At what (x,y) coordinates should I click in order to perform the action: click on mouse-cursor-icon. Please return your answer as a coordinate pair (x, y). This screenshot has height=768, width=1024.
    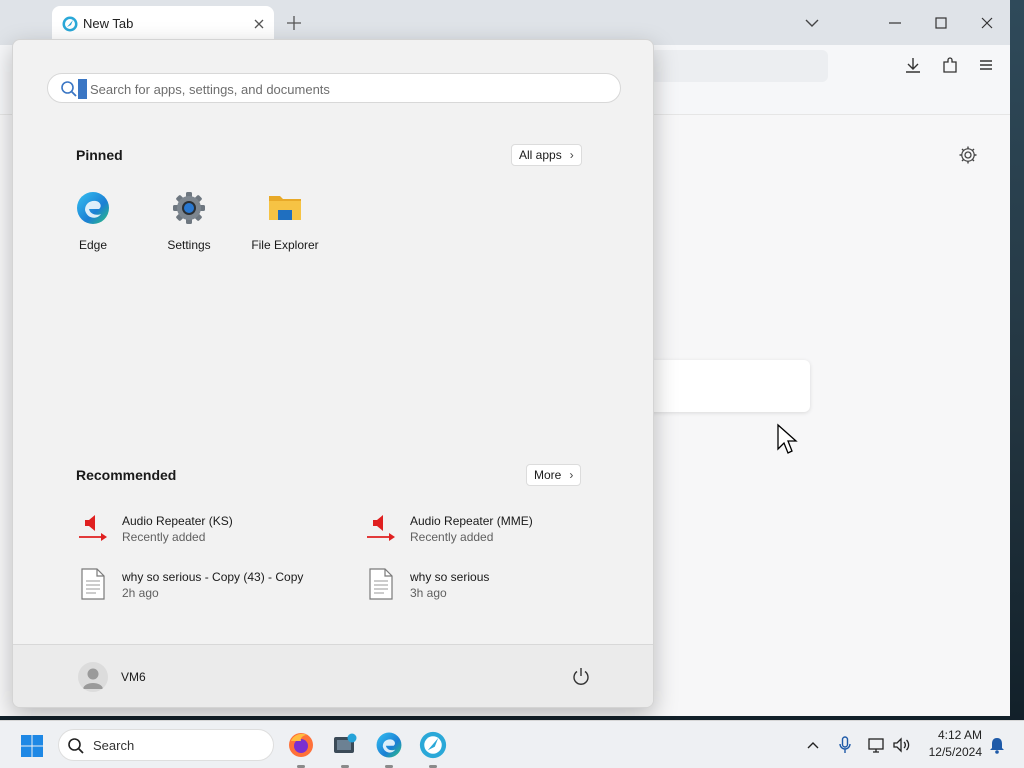
    Looking at the image, I should click on (787, 438).